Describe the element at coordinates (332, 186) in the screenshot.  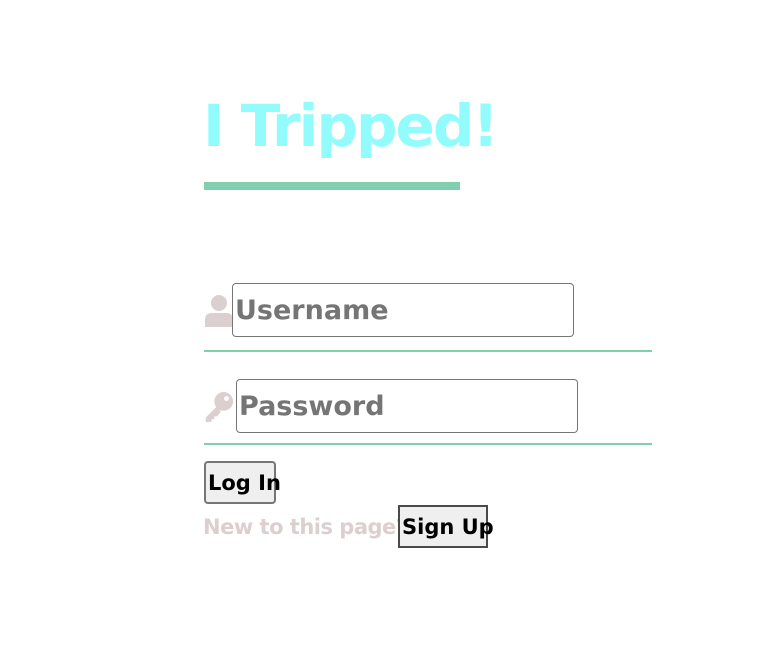
I see `title-underline` at that location.